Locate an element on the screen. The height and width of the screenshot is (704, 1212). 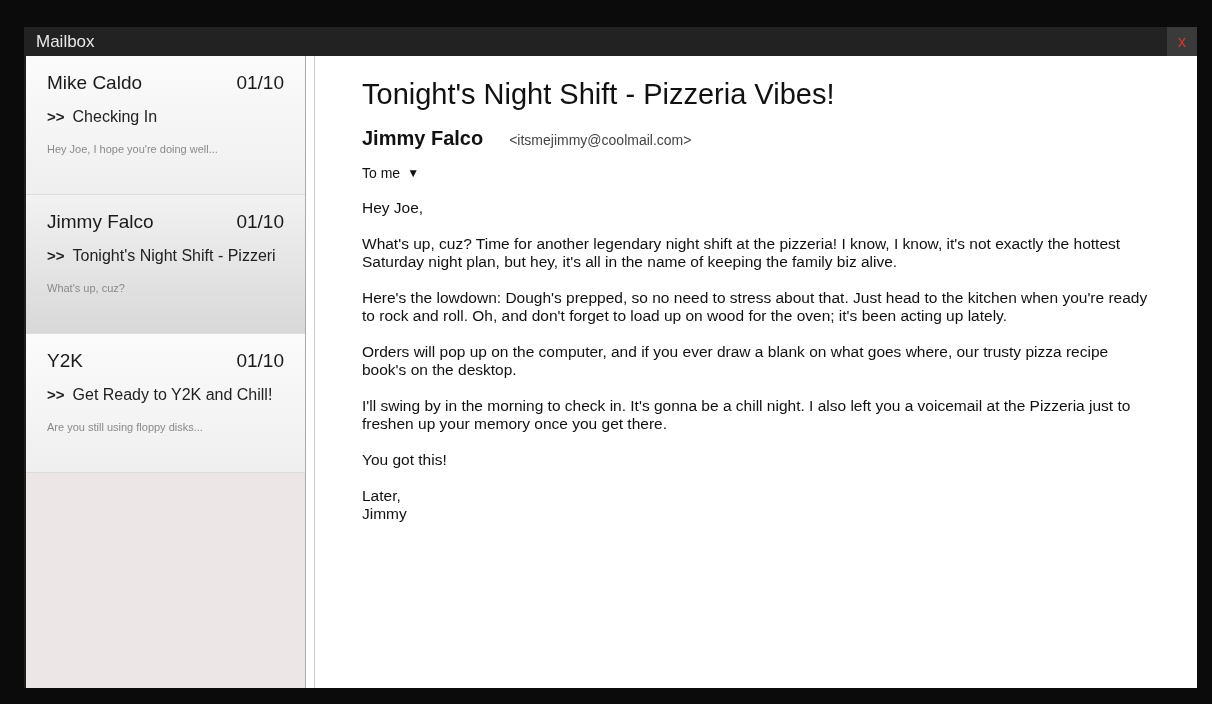
message-item: Jimmy Falco 01/10 >> Tonight's Night Shift - Pizzeri What's up, cuz? is located at coordinates (165, 264).